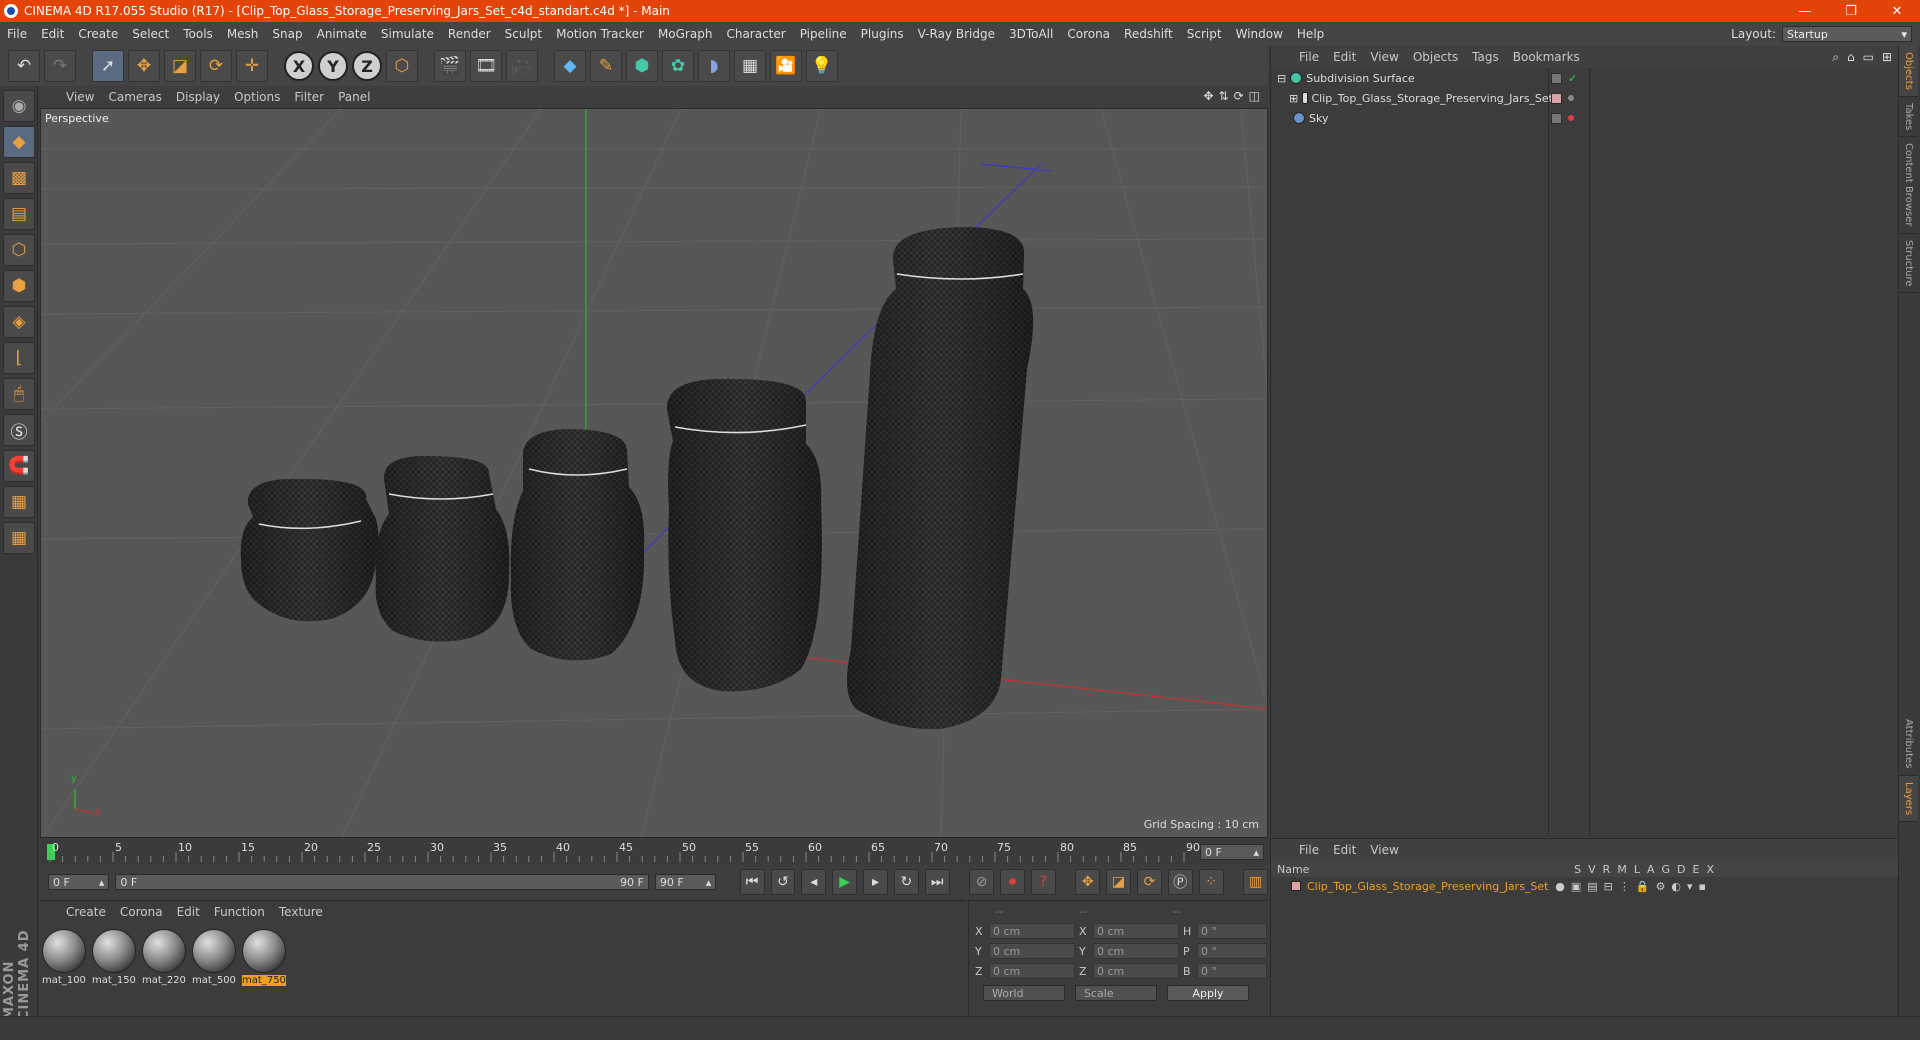  I want to click on material-item: mat_500, so click(214, 957).